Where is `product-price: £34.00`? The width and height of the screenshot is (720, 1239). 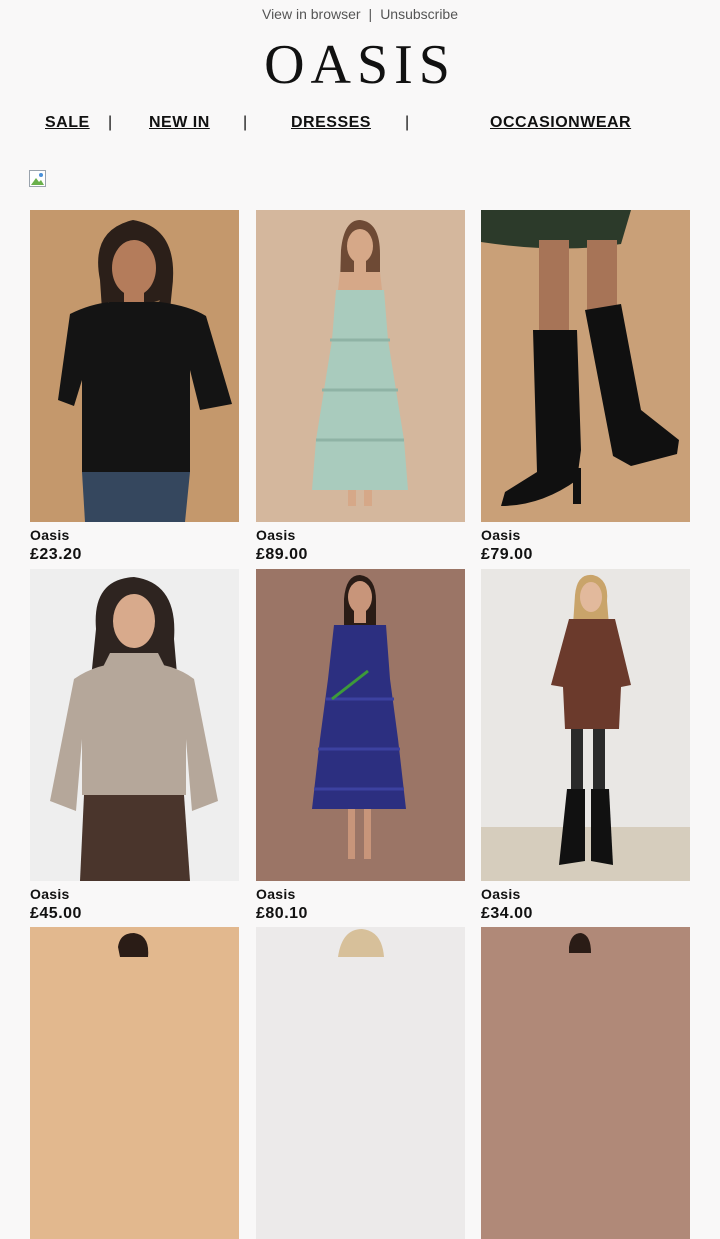 product-price: £34.00 is located at coordinates (585, 914).